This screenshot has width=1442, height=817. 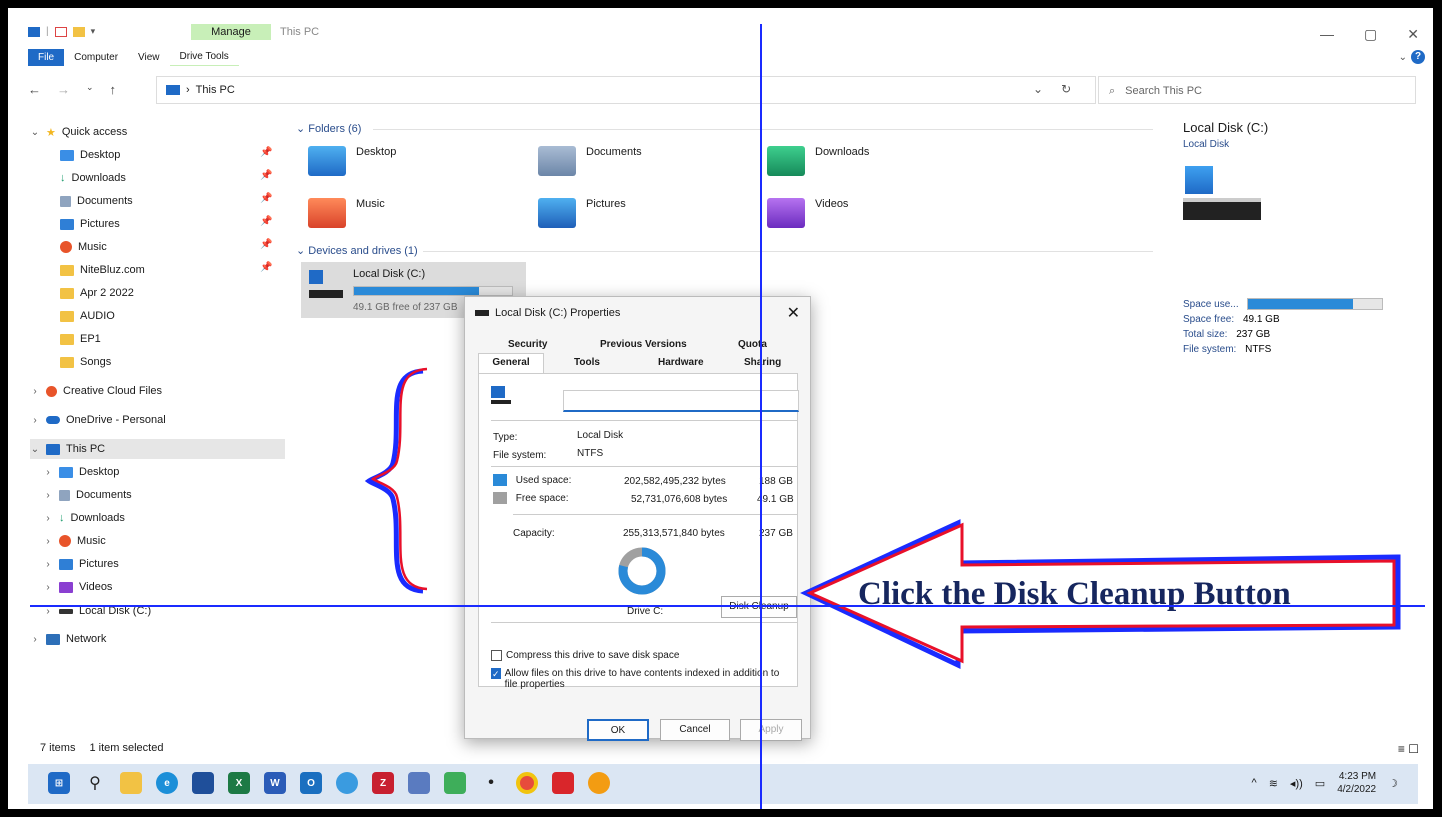 I want to click on battery-icon: ▭, so click(x=1320, y=783).